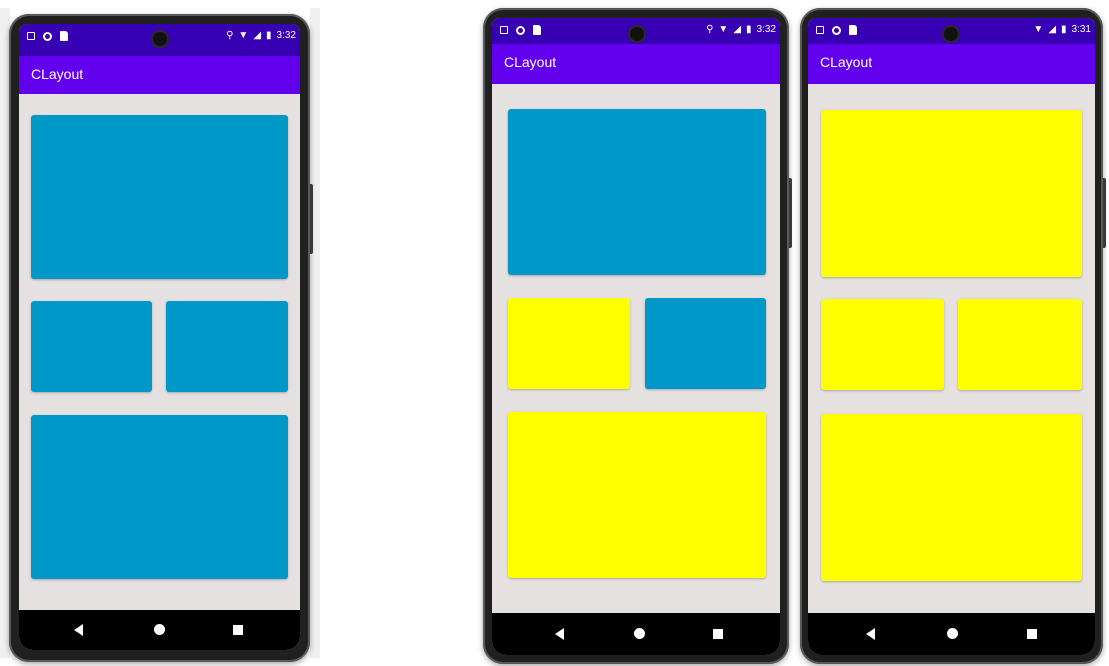 This screenshot has height=666, width=1109. Describe the element at coordinates (1081, 29) in the screenshot. I see `status-time: 3:31` at that location.